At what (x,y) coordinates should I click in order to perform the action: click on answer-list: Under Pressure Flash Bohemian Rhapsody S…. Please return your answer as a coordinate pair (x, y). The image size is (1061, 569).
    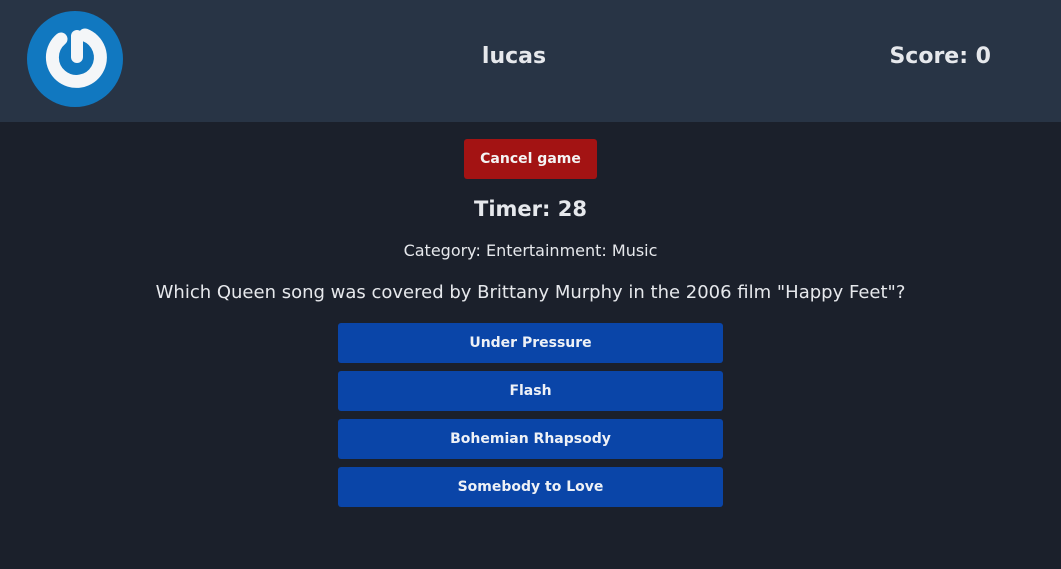
    Looking at the image, I should click on (530, 415).